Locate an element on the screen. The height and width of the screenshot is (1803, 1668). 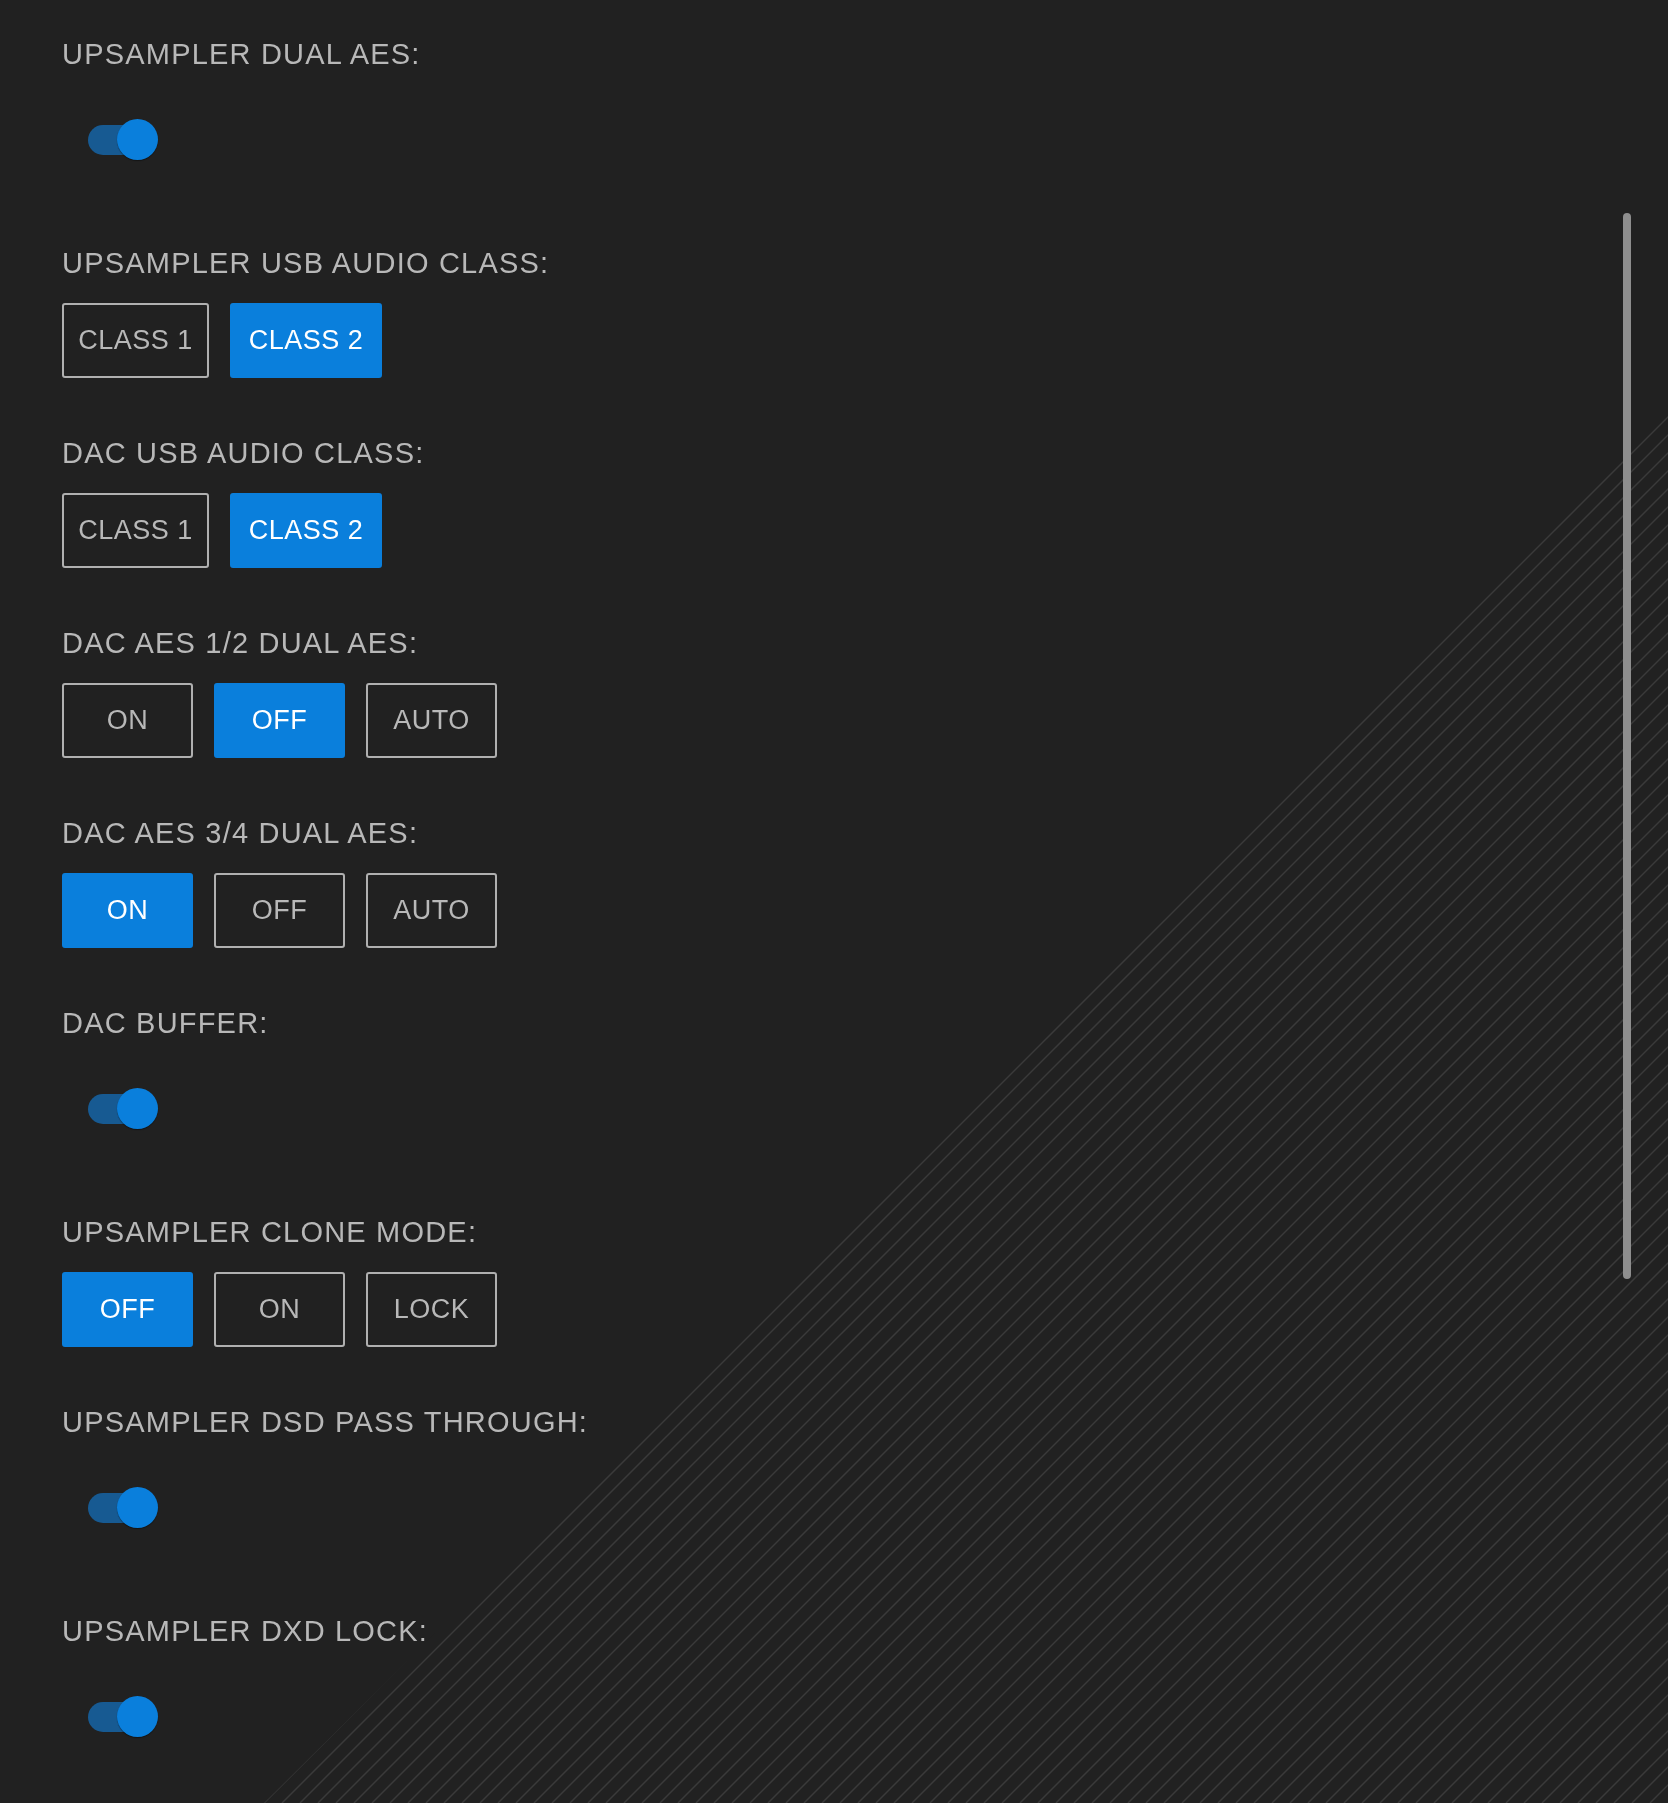
setting-label: UPSAMPLER USB AUDIO CLASS: is located at coordinates (306, 263).